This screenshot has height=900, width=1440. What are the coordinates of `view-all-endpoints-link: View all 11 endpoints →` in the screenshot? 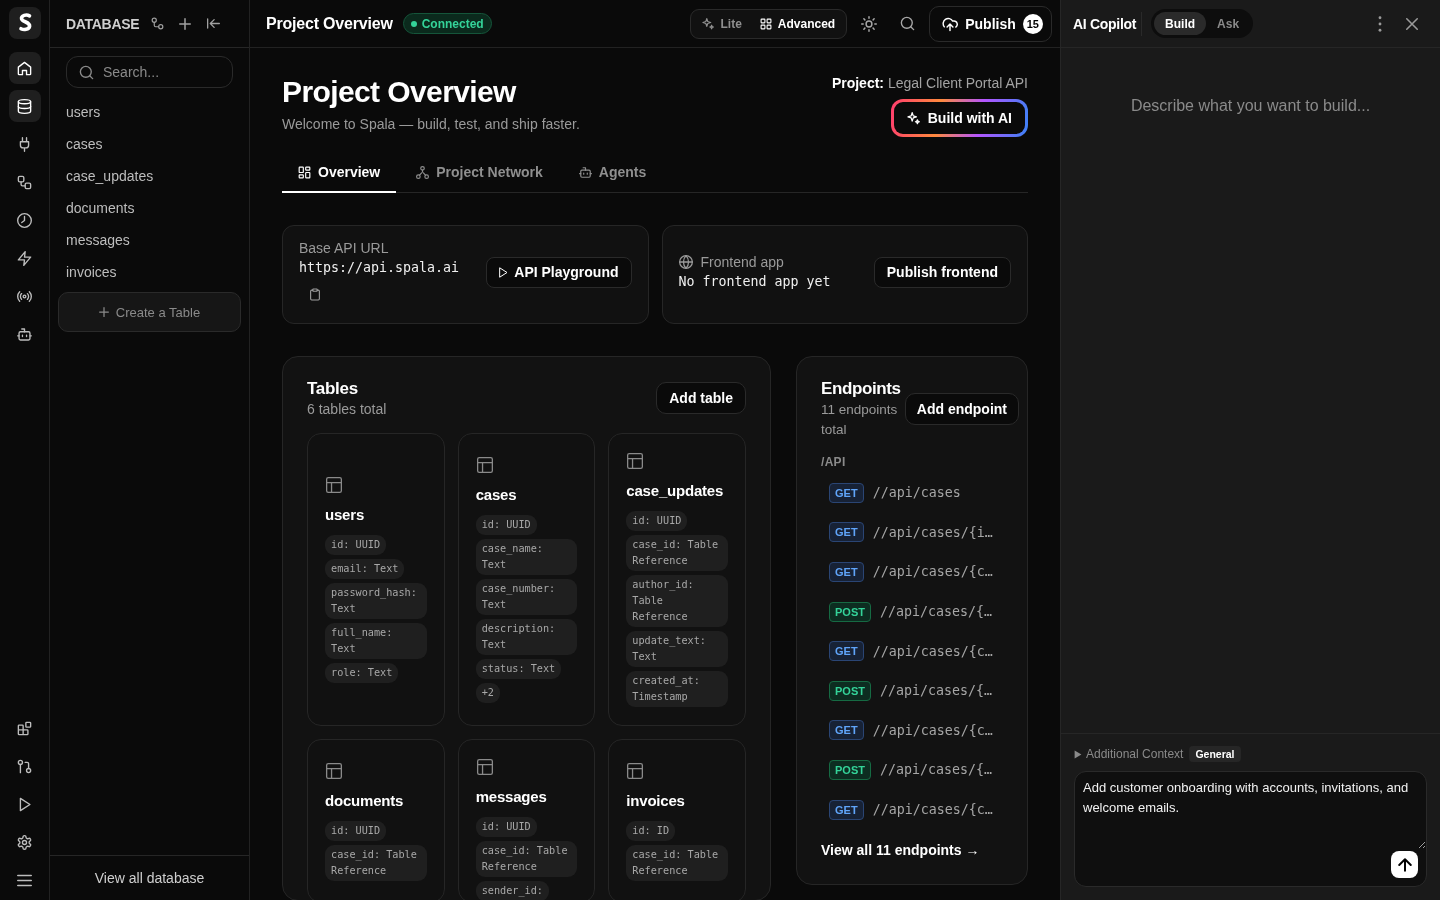 It's located at (900, 850).